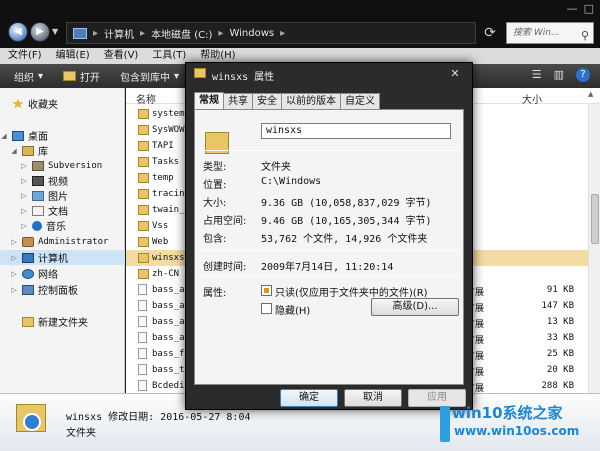  Describe the element at coordinates (215, 185) in the screenshot. I see `location-label: 位置:` at that location.